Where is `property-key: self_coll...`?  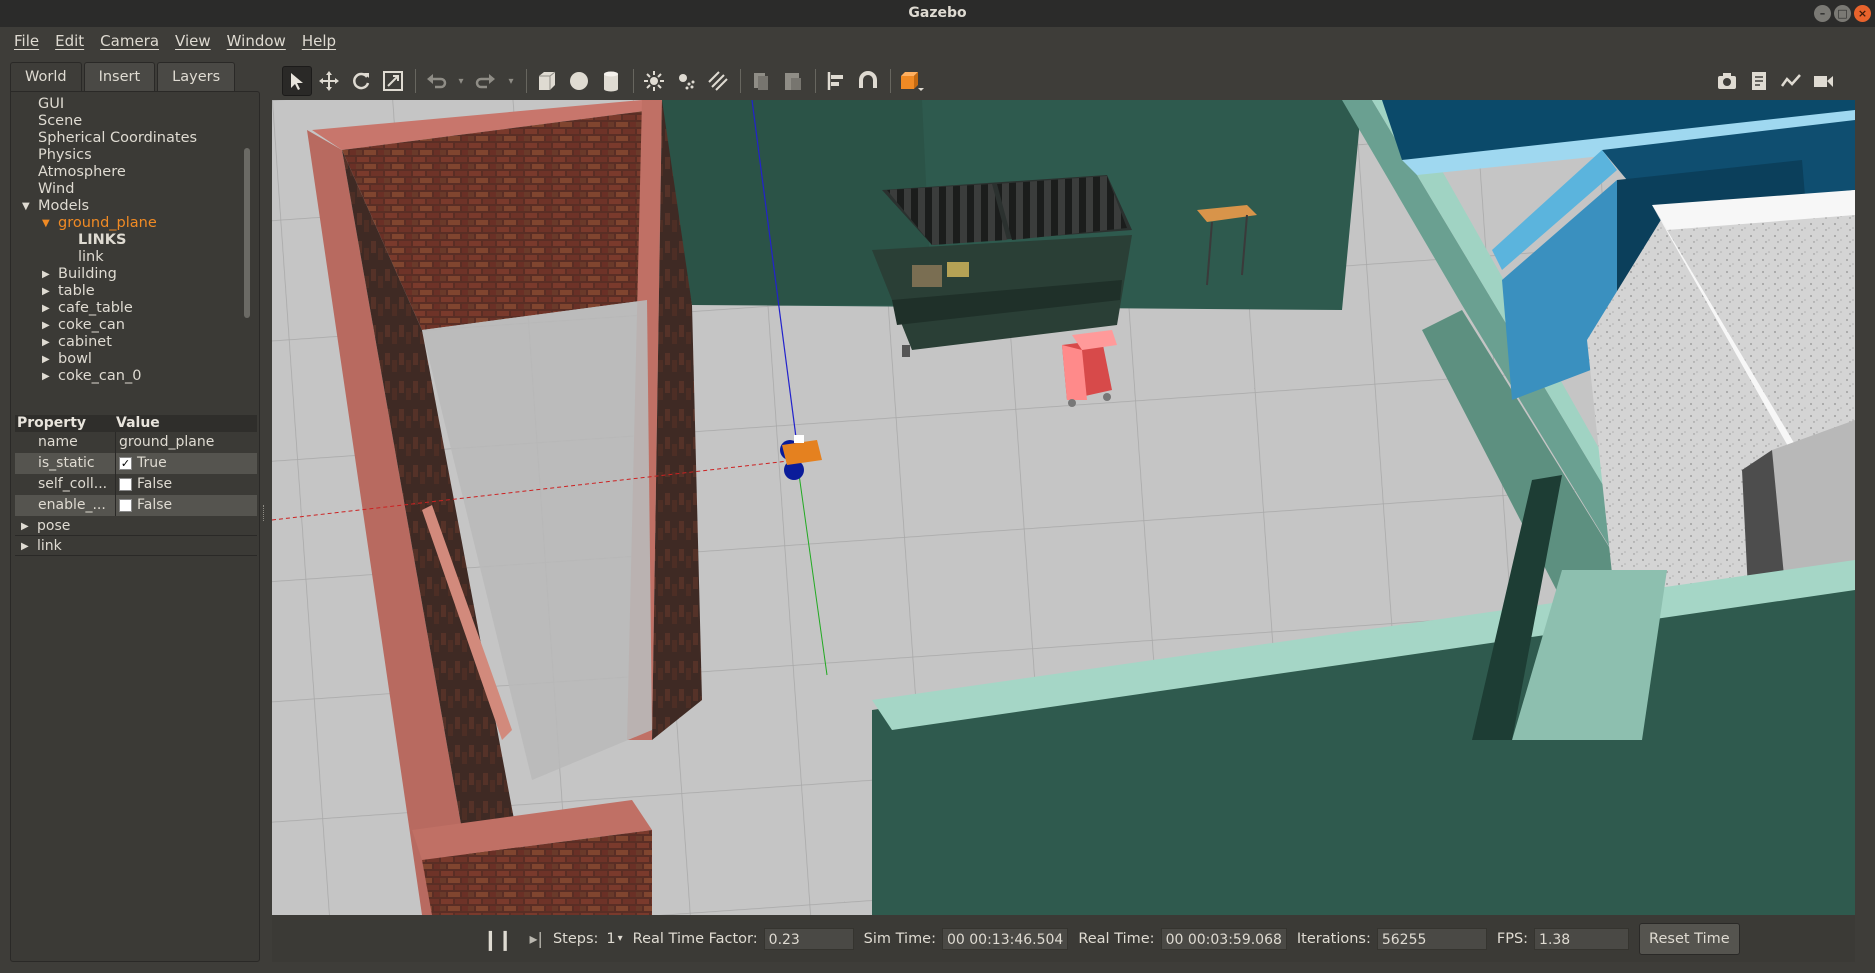
property-key: self_coll... is located at coordinates (65, 484).